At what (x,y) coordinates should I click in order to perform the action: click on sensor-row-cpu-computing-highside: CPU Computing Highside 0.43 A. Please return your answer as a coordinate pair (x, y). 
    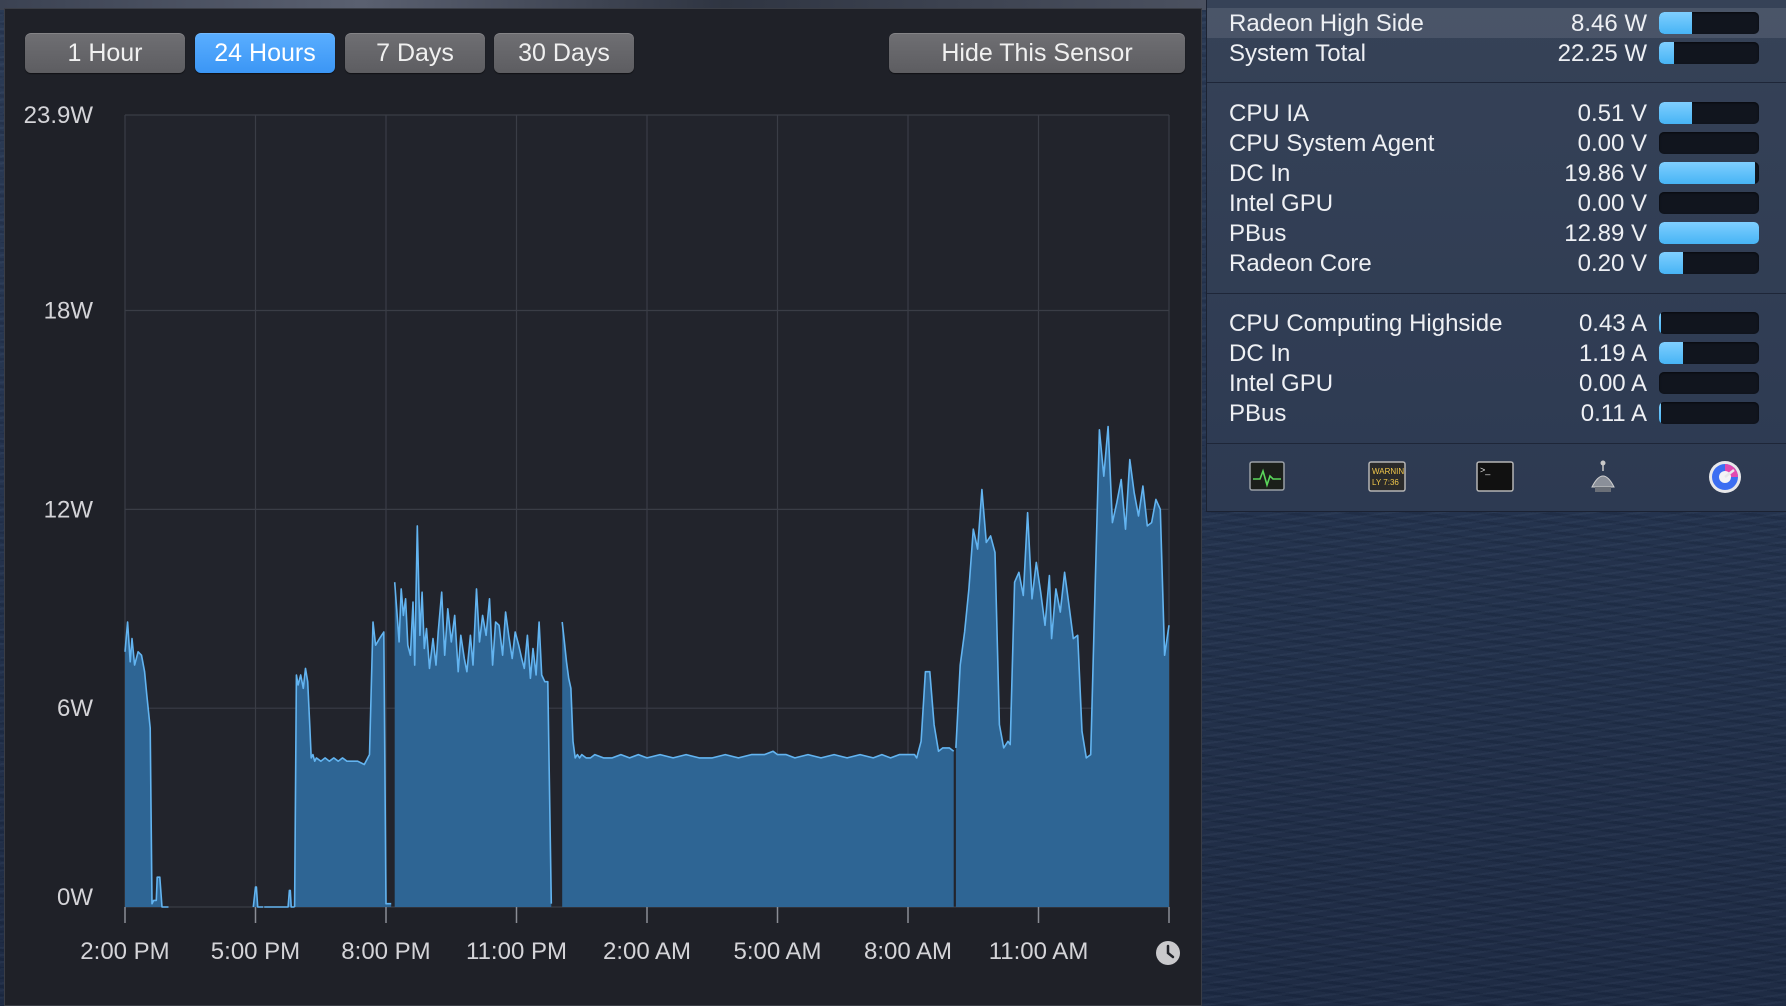
    Looking at the image, I should click on (1496, 323).